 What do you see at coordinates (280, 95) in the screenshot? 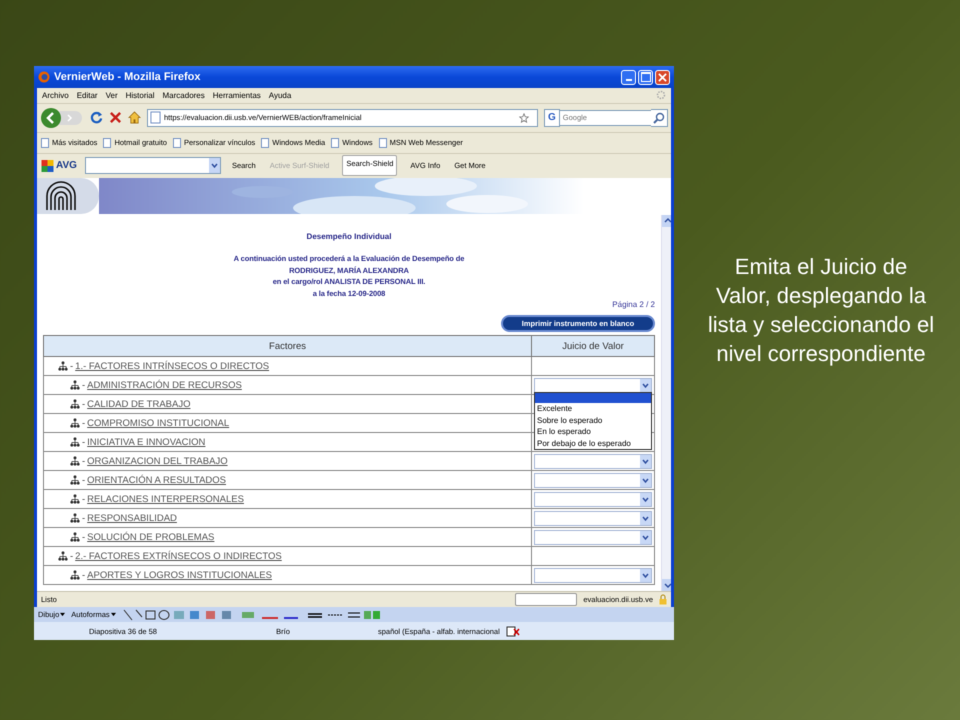
I see `menu-item: Ayuda` at bounding box center [280, 95].